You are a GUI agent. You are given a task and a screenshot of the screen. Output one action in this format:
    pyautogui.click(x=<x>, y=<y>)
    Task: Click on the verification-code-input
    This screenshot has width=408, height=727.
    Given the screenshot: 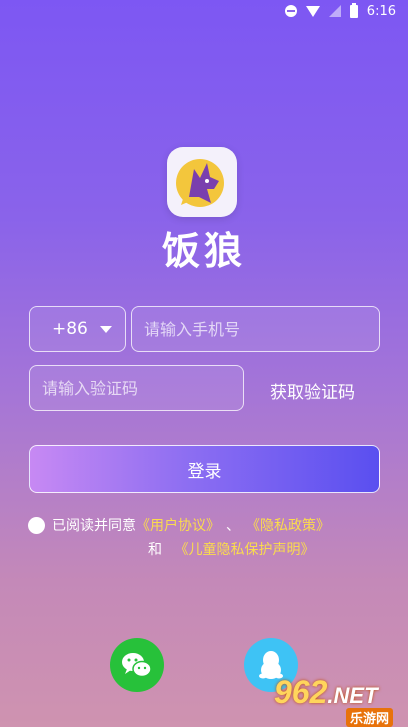 What is the action you would take?
    pyautogui.click(x=136, y=388)
    